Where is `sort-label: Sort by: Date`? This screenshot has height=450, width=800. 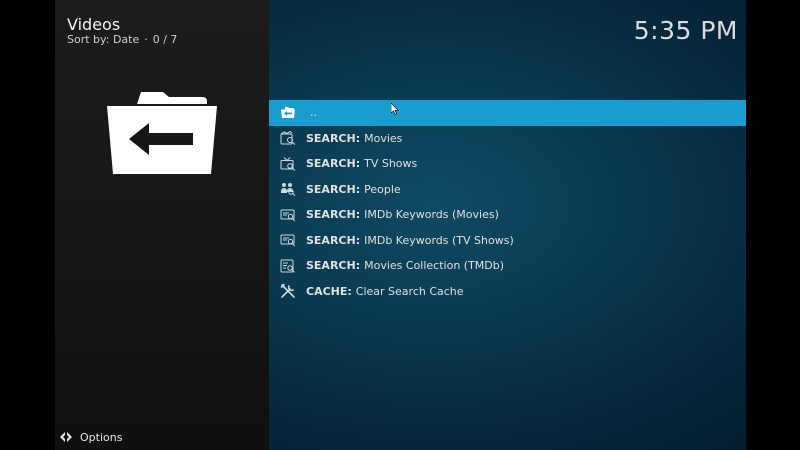 sort-label: Sort by: Date is located at coordinates (103, 39).